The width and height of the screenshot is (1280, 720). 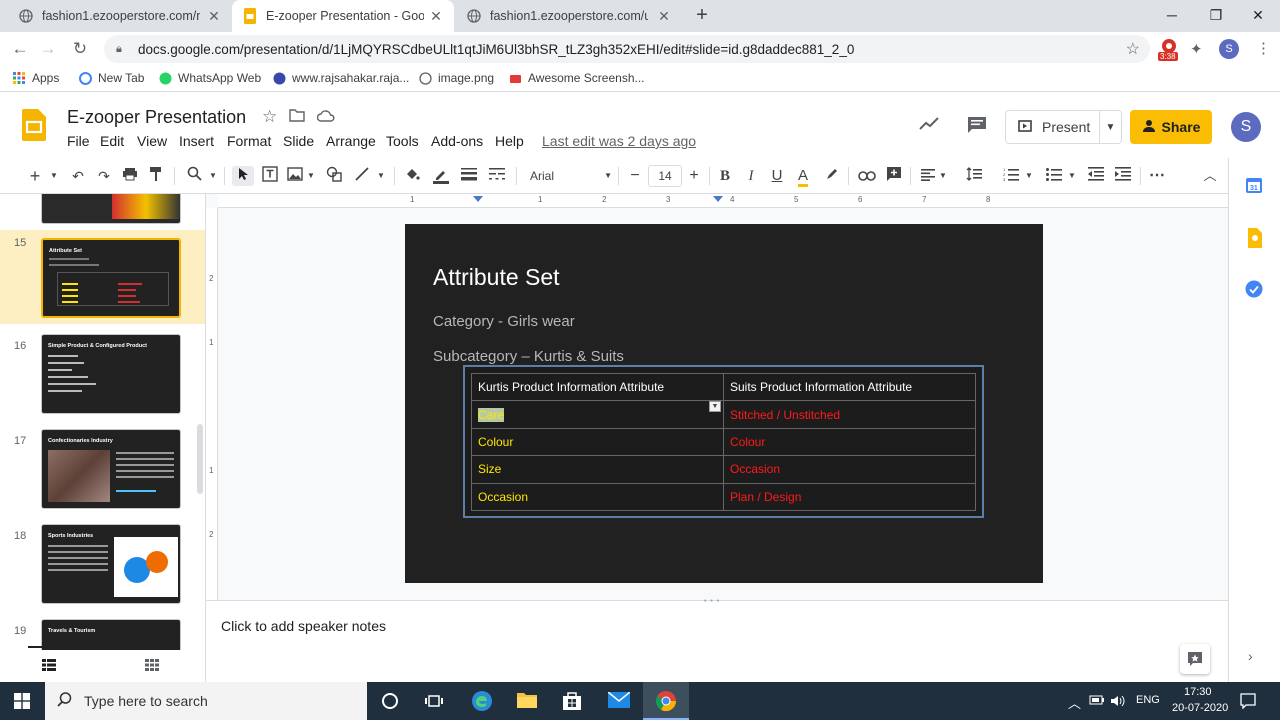 What do you see at coordinates (929, 126) in the screenshot?
I see `activity-trend-icon` at bounding box center [929, 126].